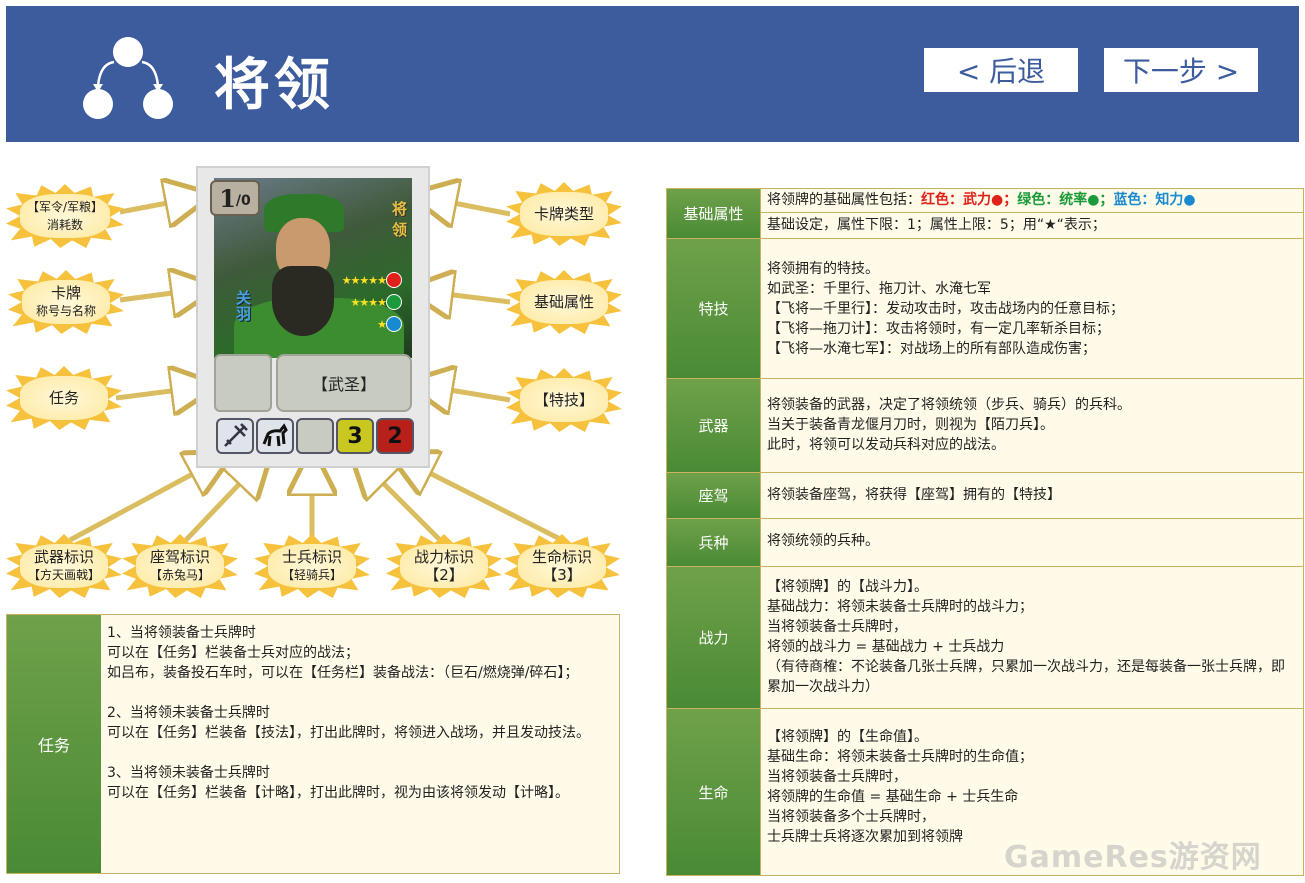 This screenshot has height=883, width=1305. What do you see at coordinates (564, 400) in the screenshot?
I see `label-skill: 【特技】` at bounding box center [564, 400].